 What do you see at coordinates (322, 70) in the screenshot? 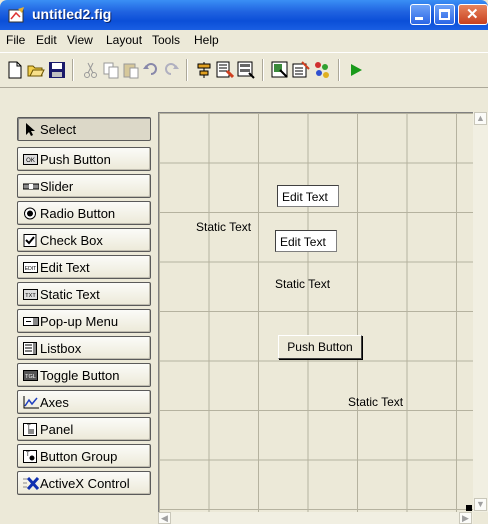
I see `object-browser-icon` at bounding box center [322, 70].